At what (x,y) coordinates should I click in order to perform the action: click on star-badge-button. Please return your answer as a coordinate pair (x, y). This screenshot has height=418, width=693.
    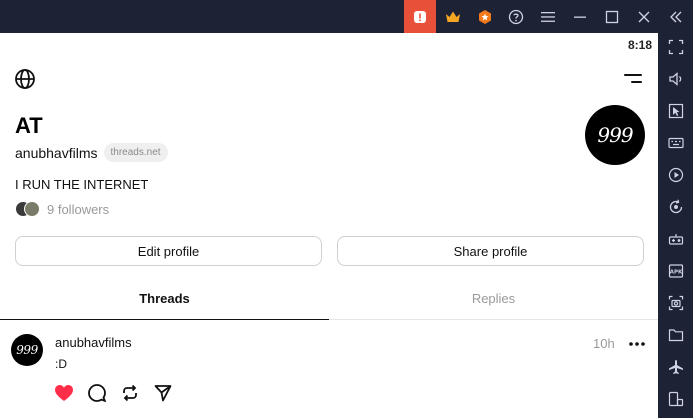
    Looking at the image, I should click on (485, 16).